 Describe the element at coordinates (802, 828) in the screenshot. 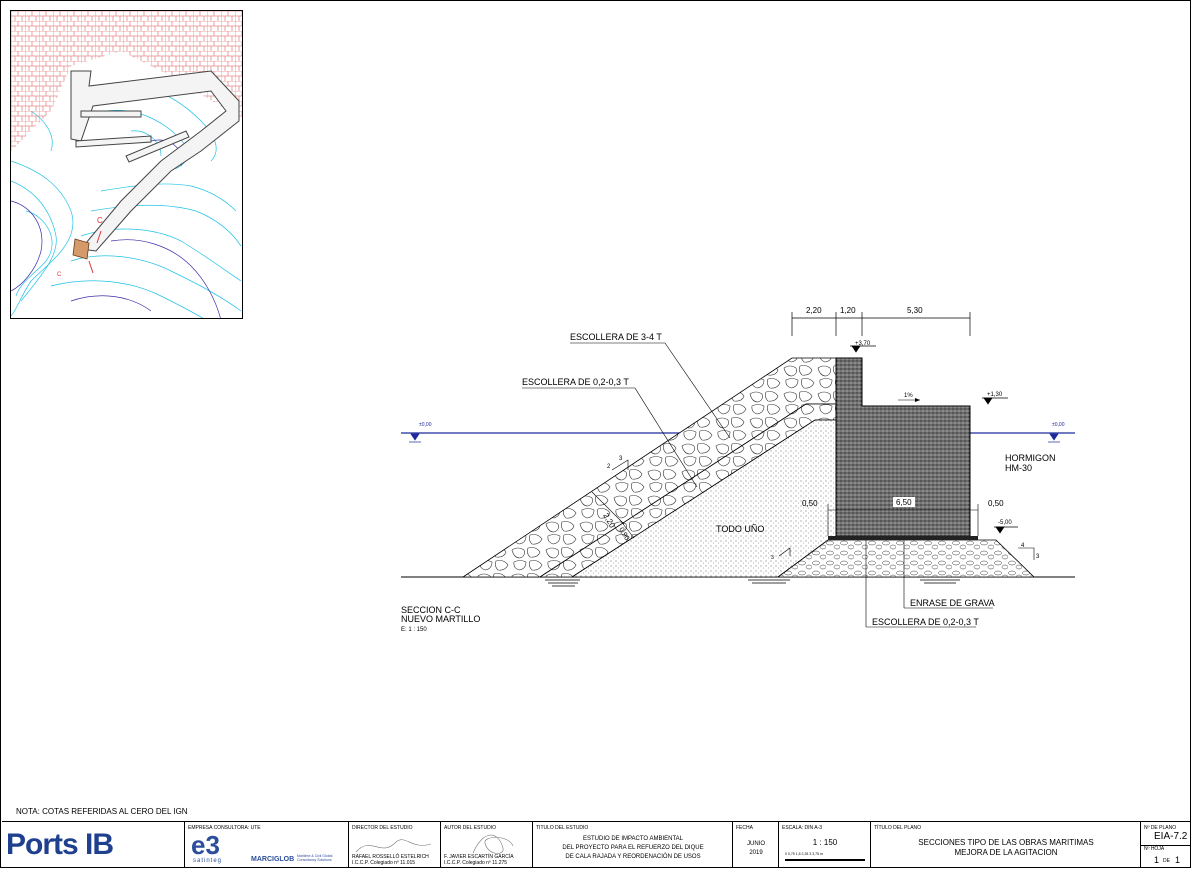

I see `scale-header: ESCALA: DIN A-3` at that location.